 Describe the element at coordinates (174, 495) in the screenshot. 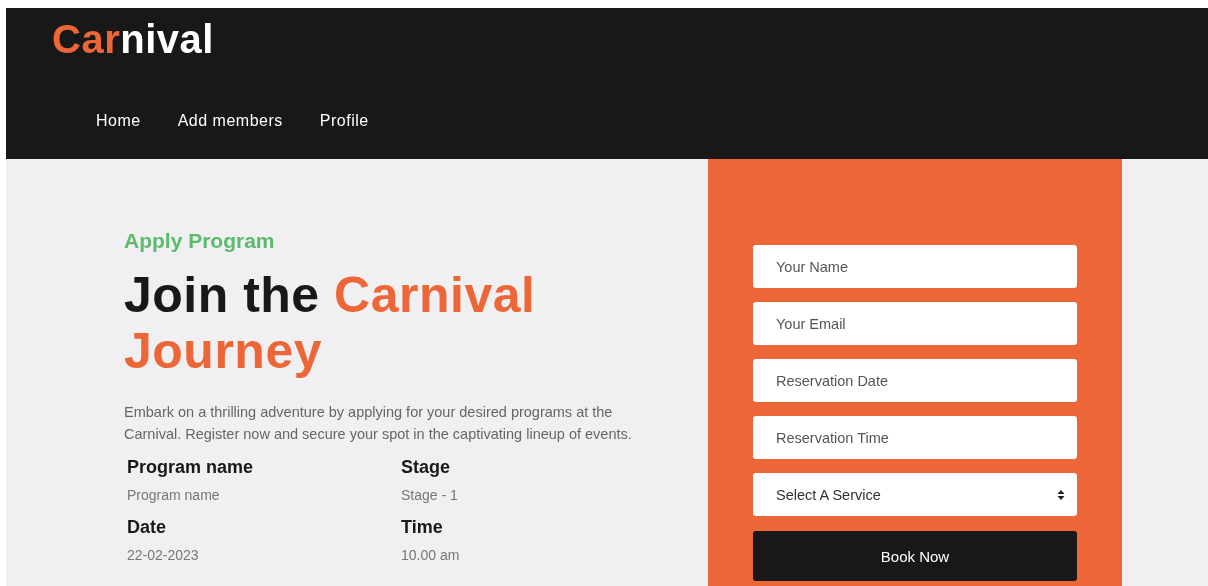

I see `detail-value: Program name` at that location.